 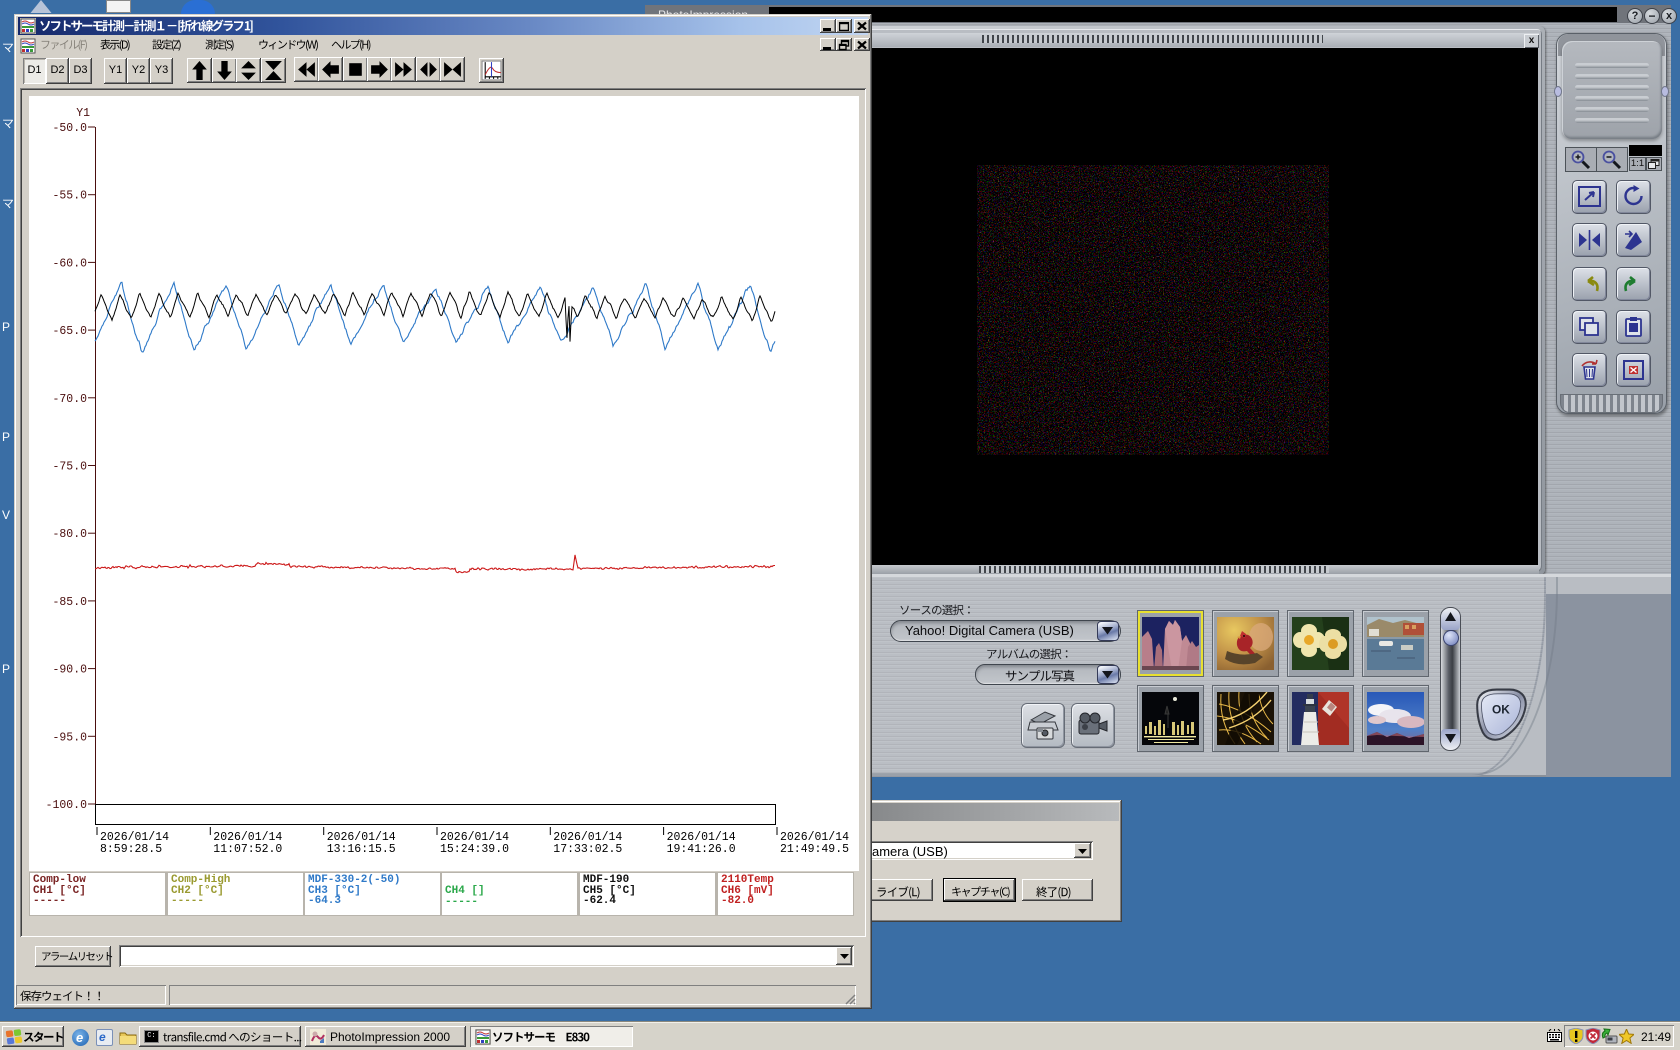 What do you see at coordinates (1501, 709) in the screenshot?
I see `svg-text: OK` at bounding box center [1501, 709].